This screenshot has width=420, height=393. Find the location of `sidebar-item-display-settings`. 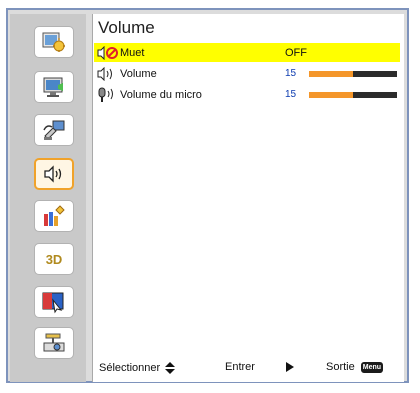

sidebar-item-display-settings is located at coordinates (54, 87).